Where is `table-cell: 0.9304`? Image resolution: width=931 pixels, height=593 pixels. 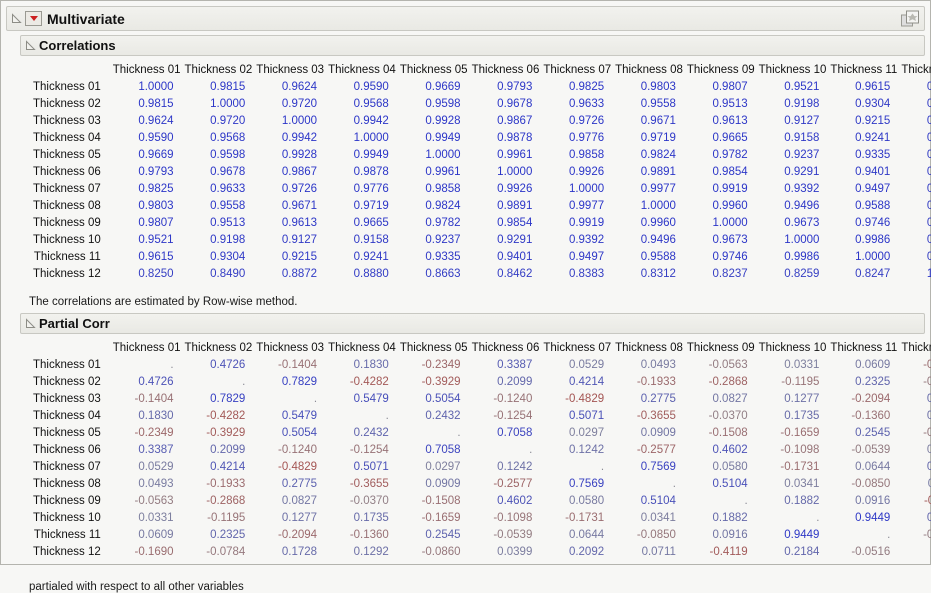 table-cell: 0.9304 is located at coordinates (228, 257).